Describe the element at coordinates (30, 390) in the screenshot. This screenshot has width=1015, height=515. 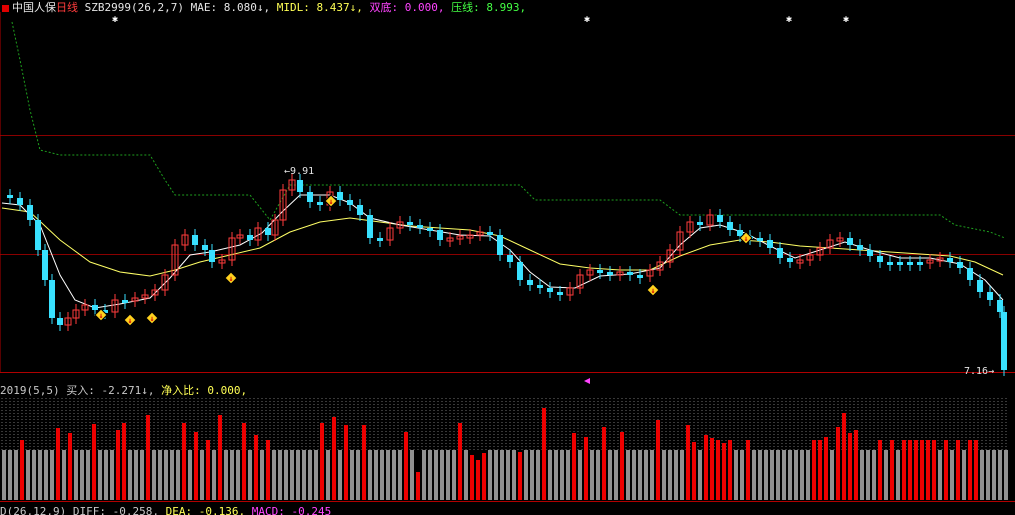
I see `sub-indicator-name: 2019(5,5)` at that location.